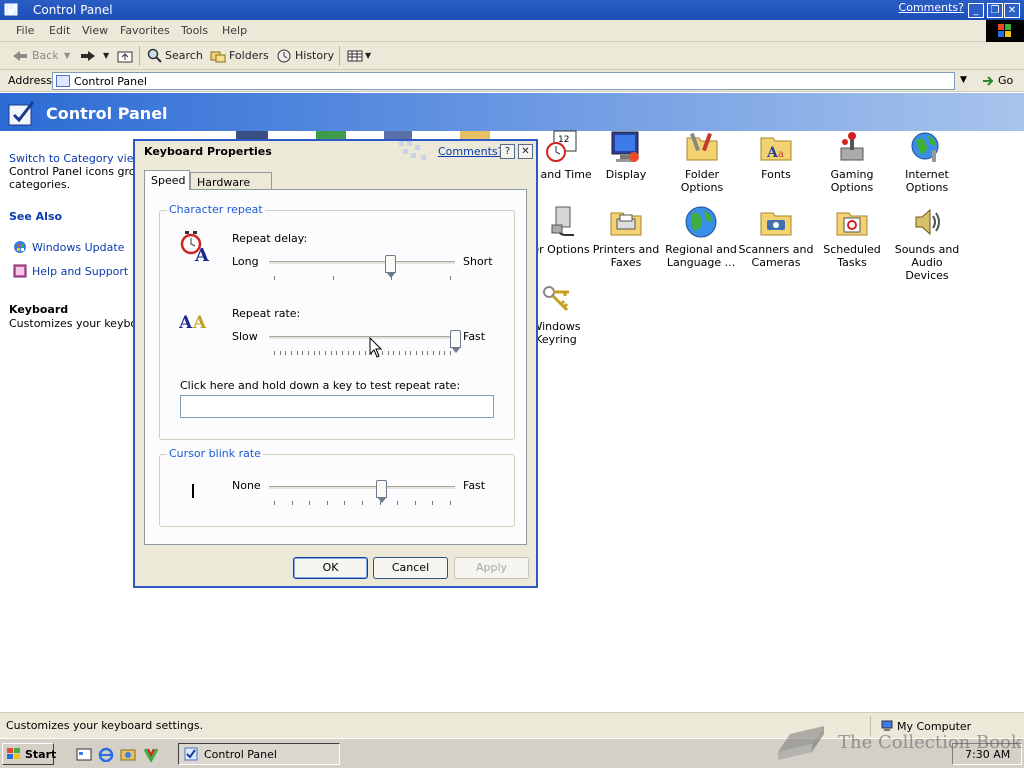 The height and width of the screenshot is (768, 1024). I want to click on views-dropdown-icon: ▼, so click(368, 55).